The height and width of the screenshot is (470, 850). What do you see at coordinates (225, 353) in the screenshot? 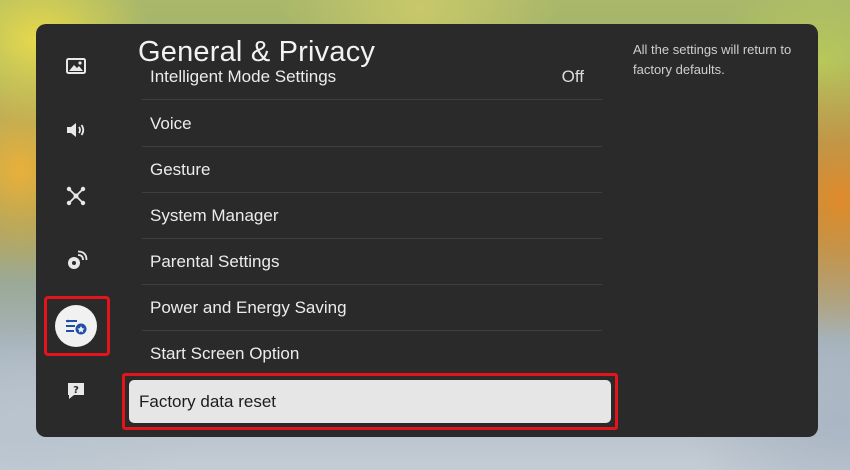
I see `menu-item-label: Start Screen Option` at bounding box center [225, 353].